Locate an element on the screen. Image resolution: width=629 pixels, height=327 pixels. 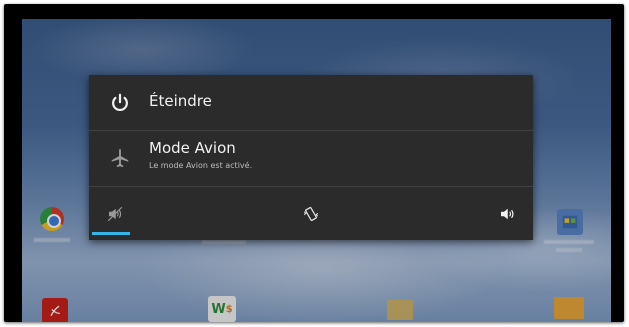
vibrate-icon is located at coordinates (311, 213).